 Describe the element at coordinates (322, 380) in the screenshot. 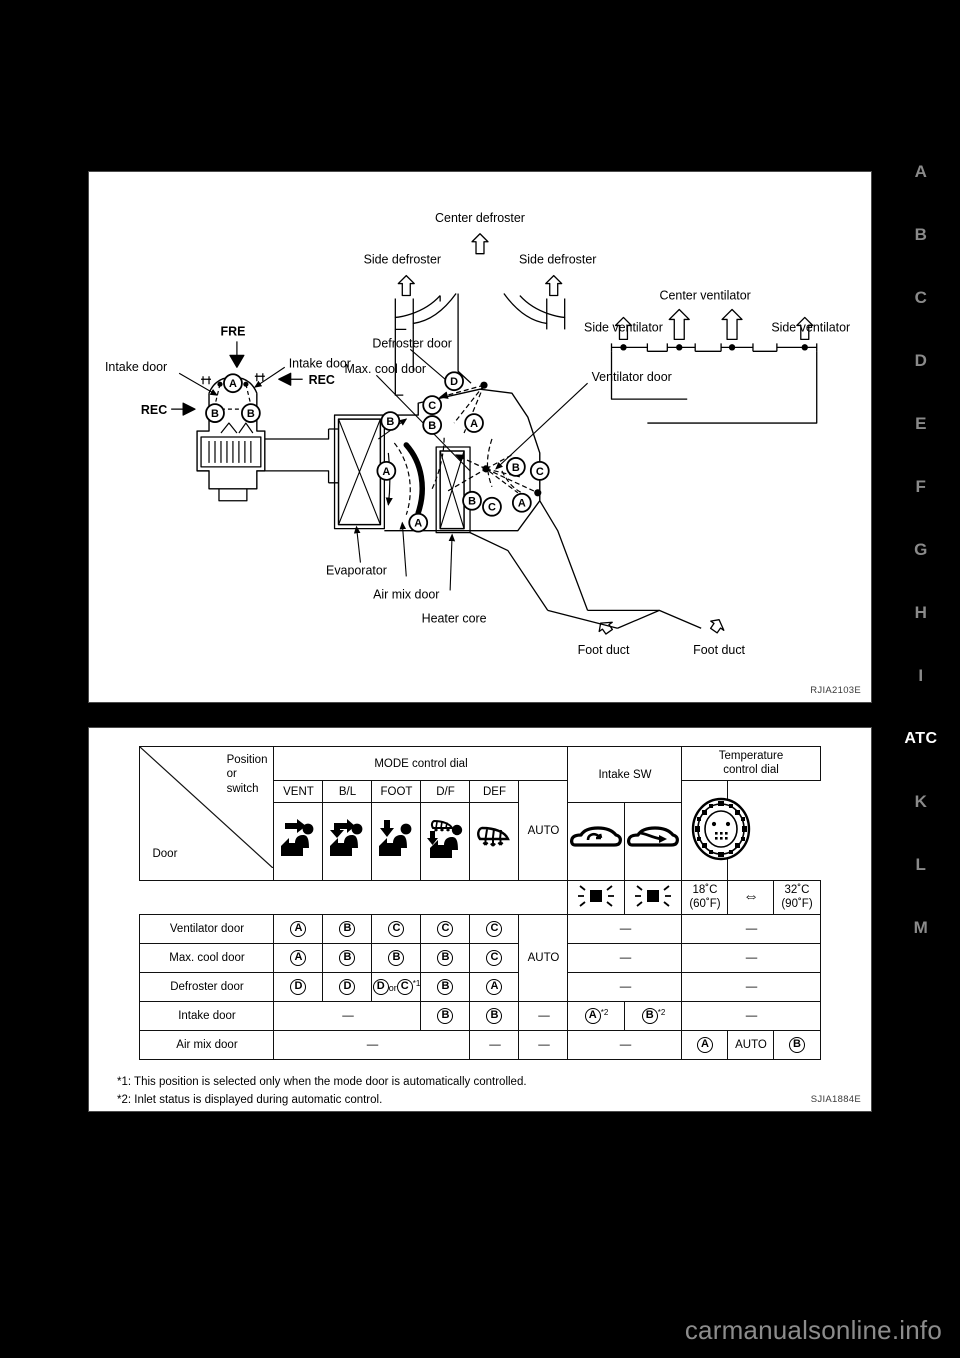

I see `label-rec-right: REC` at that location.